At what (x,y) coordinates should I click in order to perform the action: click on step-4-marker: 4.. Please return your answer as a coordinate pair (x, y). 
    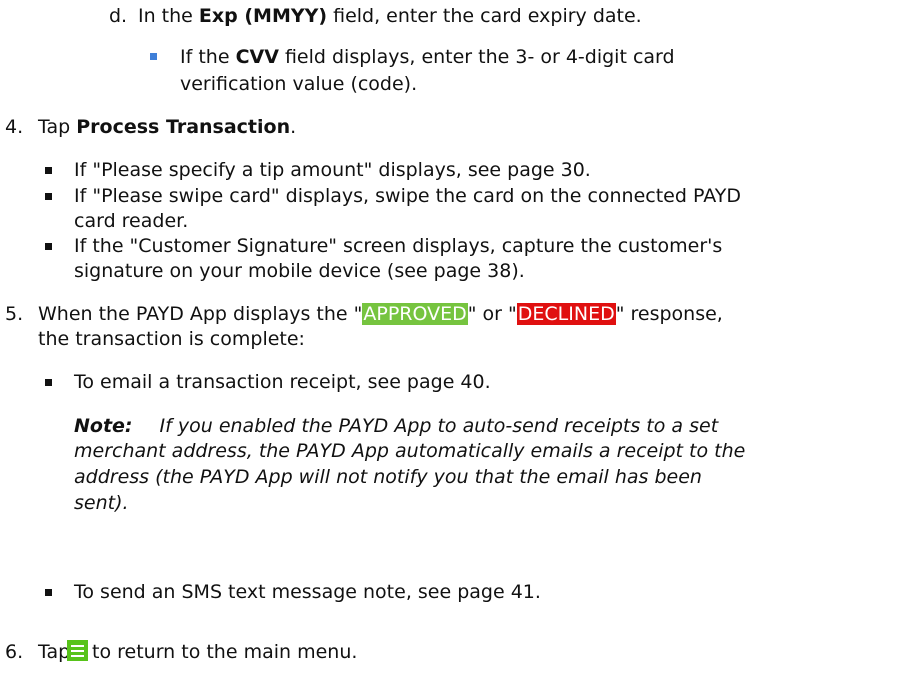
    Looking at the image, I should click on (14, 127).